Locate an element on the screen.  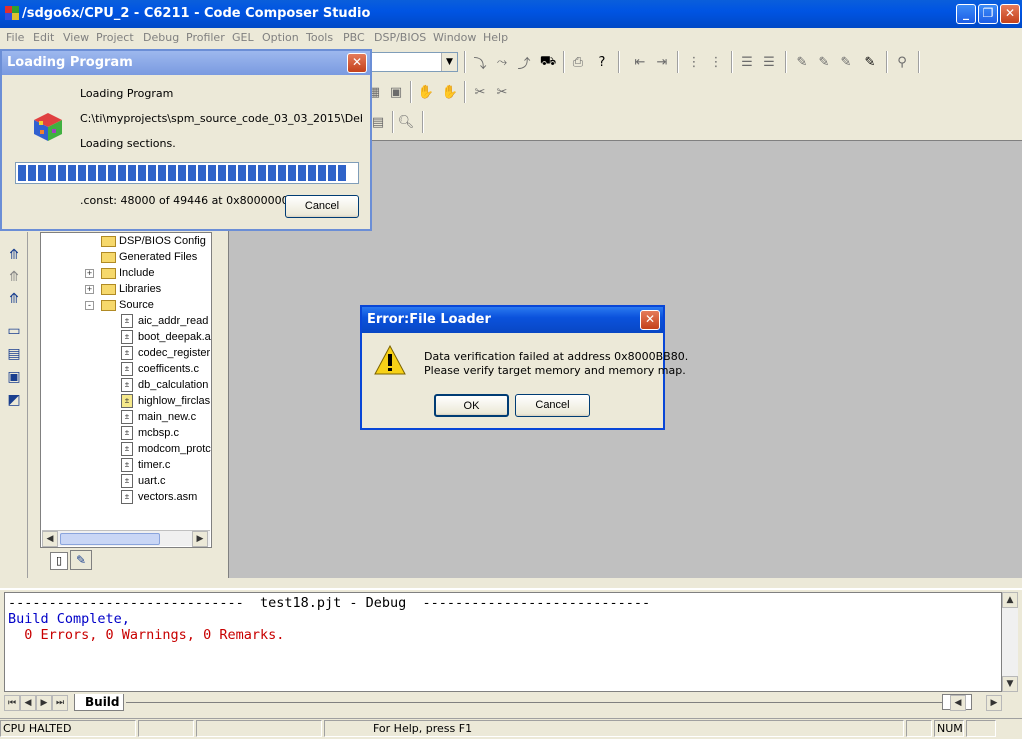
menu-help: Help is located at coordinates (495, 37).